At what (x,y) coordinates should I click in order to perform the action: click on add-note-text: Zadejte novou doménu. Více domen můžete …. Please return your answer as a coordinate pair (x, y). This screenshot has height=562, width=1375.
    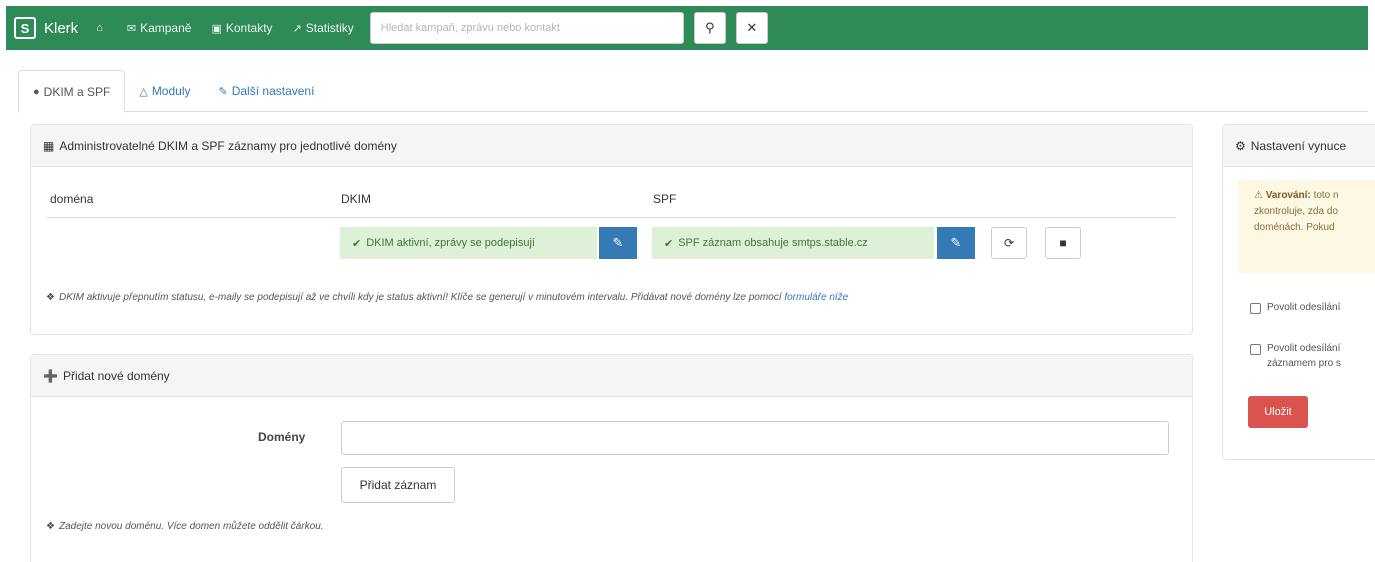
    Looking at the image, I should click on (191, 526).